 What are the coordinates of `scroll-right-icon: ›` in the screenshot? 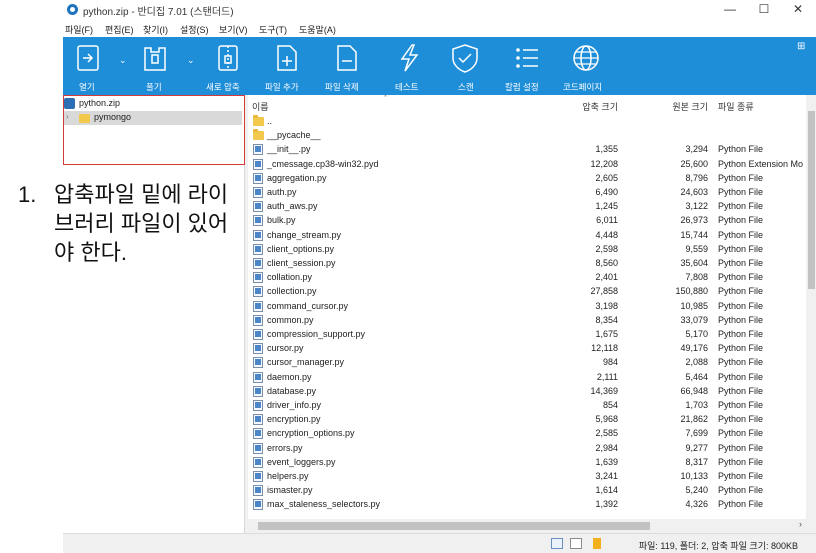 It's located at (800, 524).